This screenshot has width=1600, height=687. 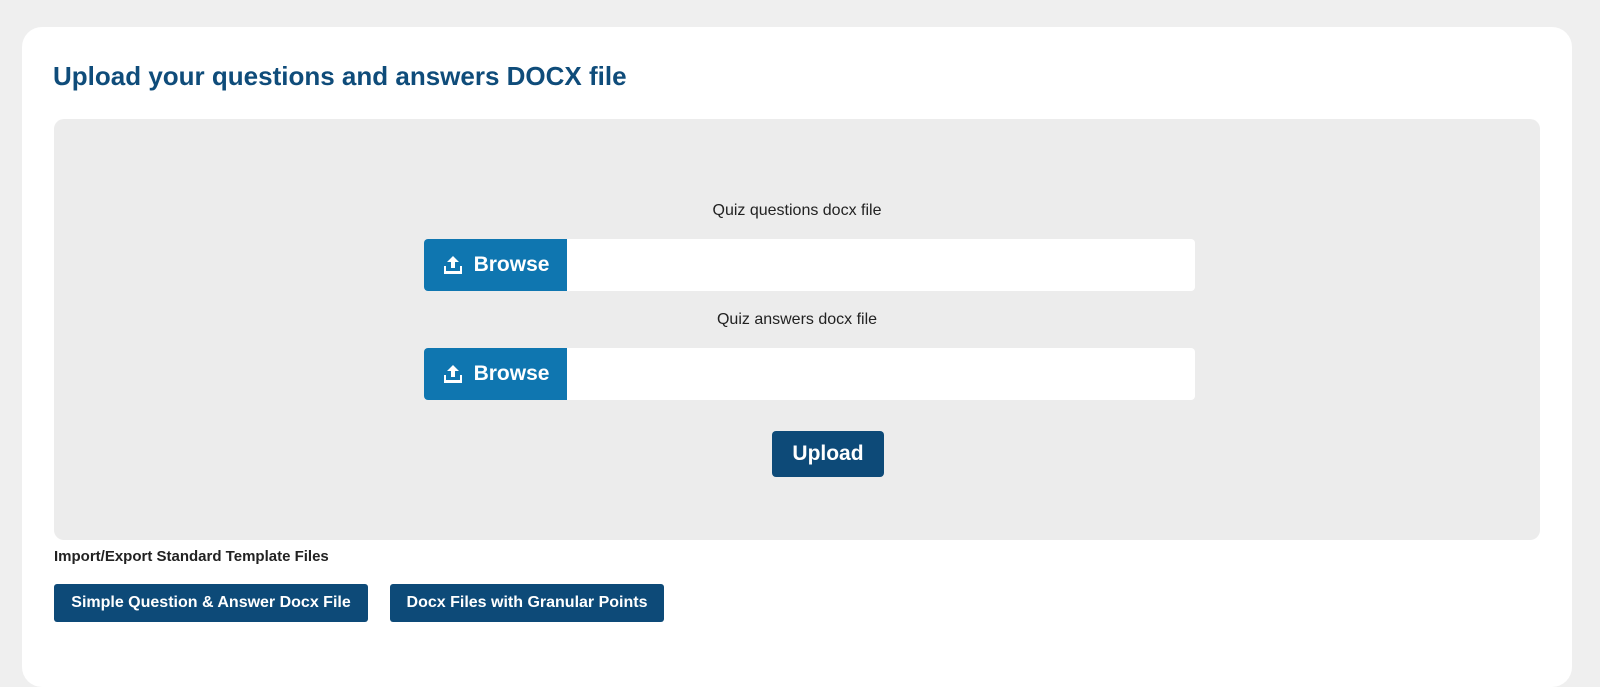 I want to click on questions-browse-button: Browse, so click(x=495, y=265).